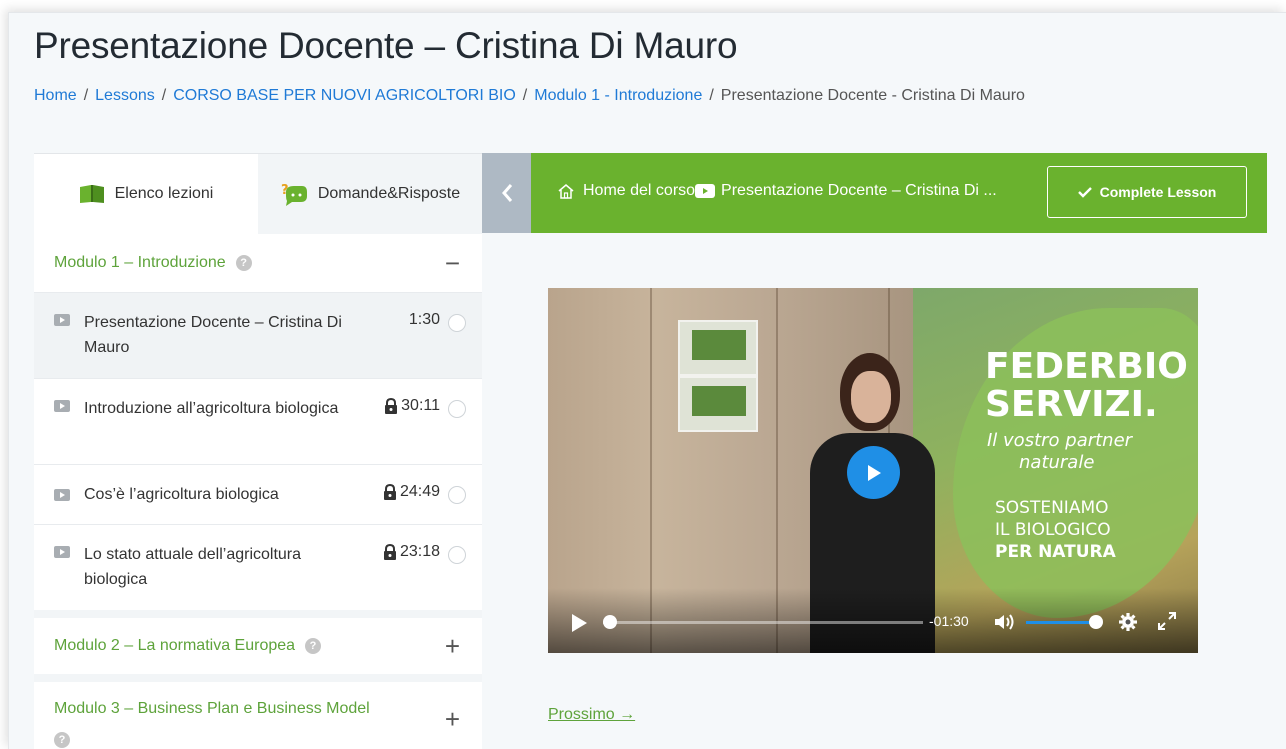 This screenshot has width=1286, height=749. I want to click on time-remaining: -01:30, so click(949, 621).